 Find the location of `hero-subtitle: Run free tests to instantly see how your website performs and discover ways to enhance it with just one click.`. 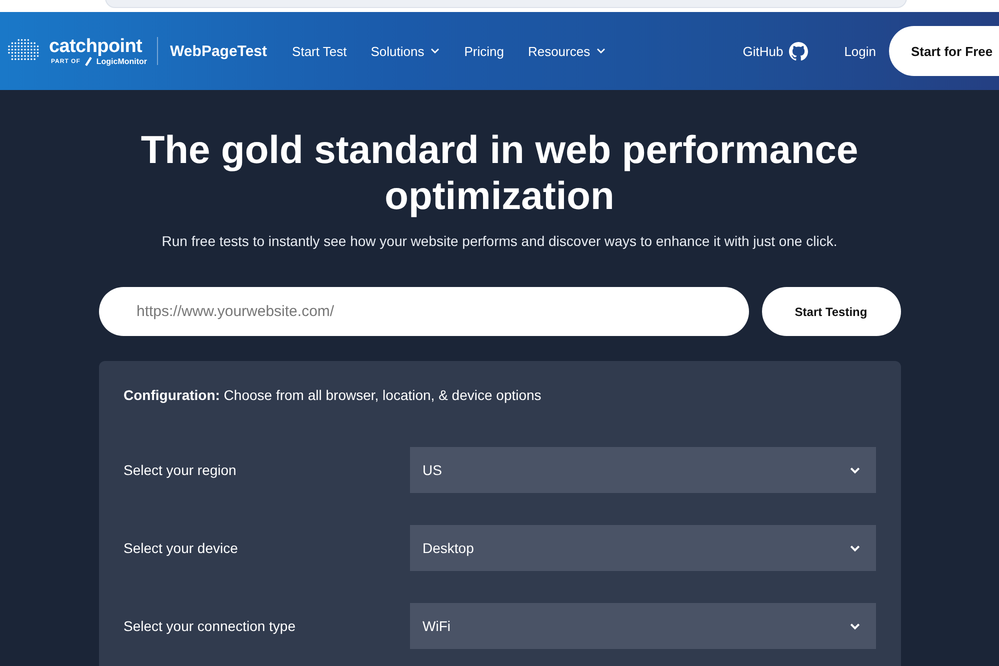

hero-subtitle: Run free tests to instantly see how your website performs and discover ways to enhance it with just one click. is located at coordinates (500, 241).